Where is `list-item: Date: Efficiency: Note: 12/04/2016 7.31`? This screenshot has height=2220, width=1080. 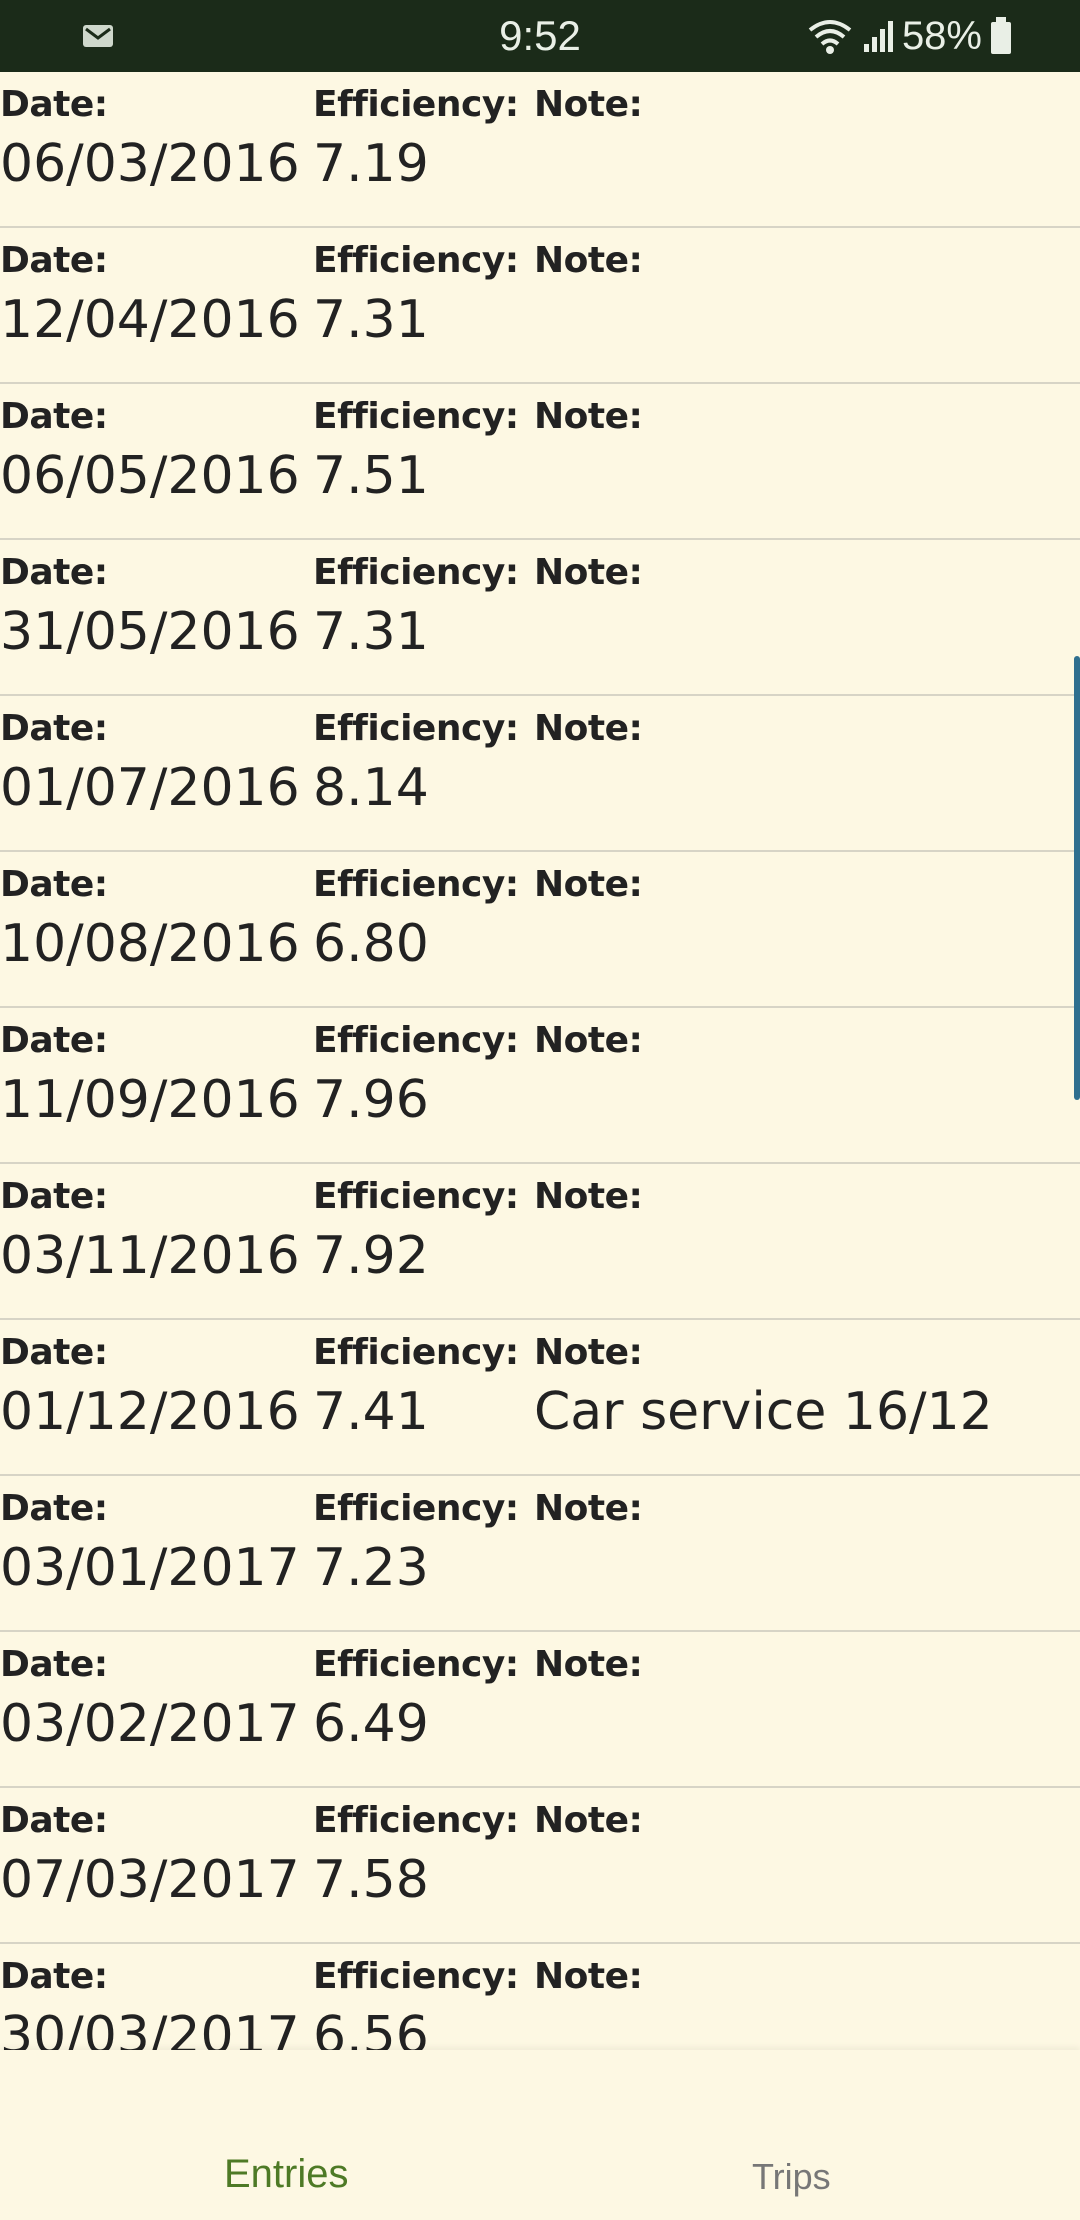
list-item: Date: Efficiency: Note: 12/04/2016 7.31 is located at coordinates (540, 306).